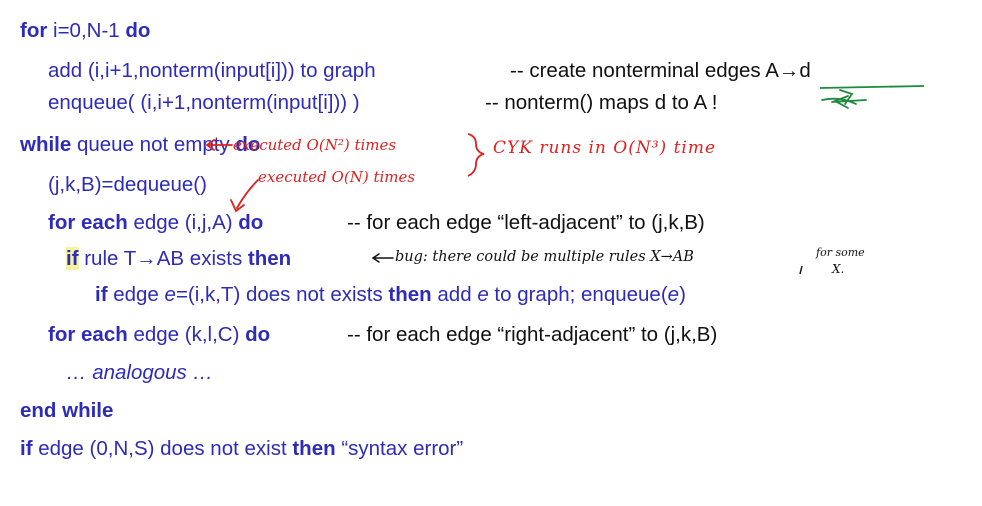  Describe the element at coordinates (476, 155) in the screenshot. I see `curly-brace-icon` at that location.